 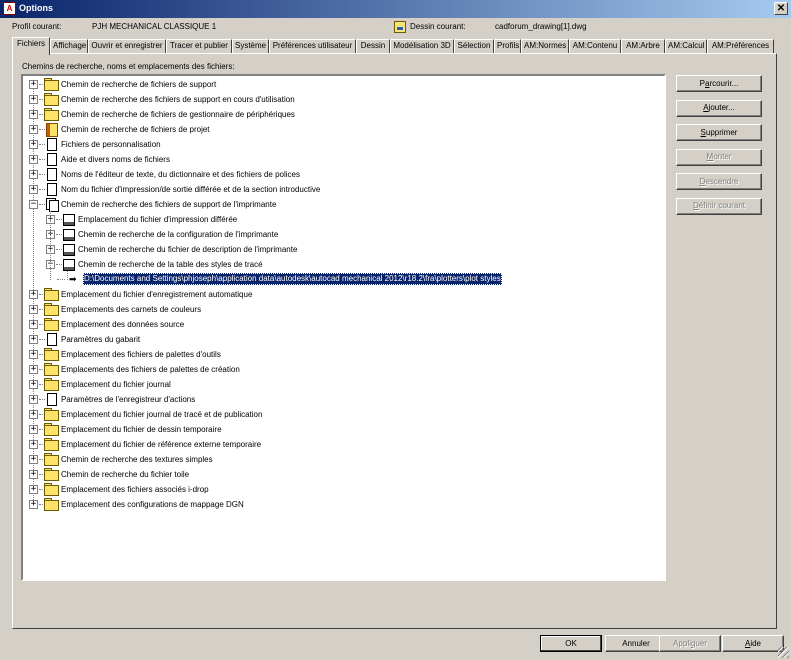 What do you see at coordinates (740, 46) in the screenshot?
I see `tab-am-pr-f-rences: AM:Préférences` at bounding box center [740, 46].